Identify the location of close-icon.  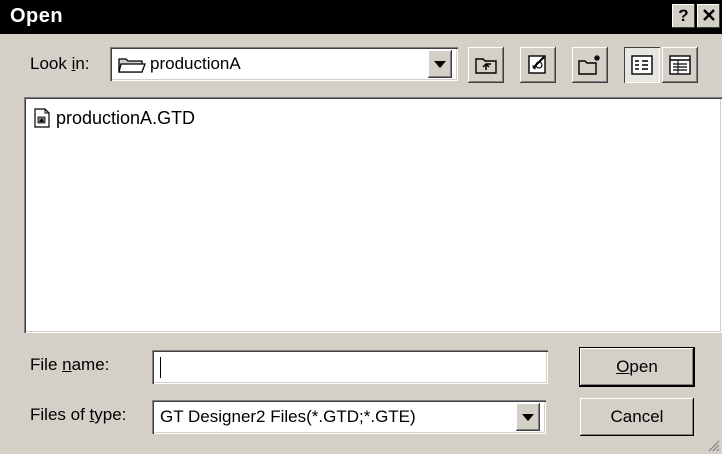
(708, 15).